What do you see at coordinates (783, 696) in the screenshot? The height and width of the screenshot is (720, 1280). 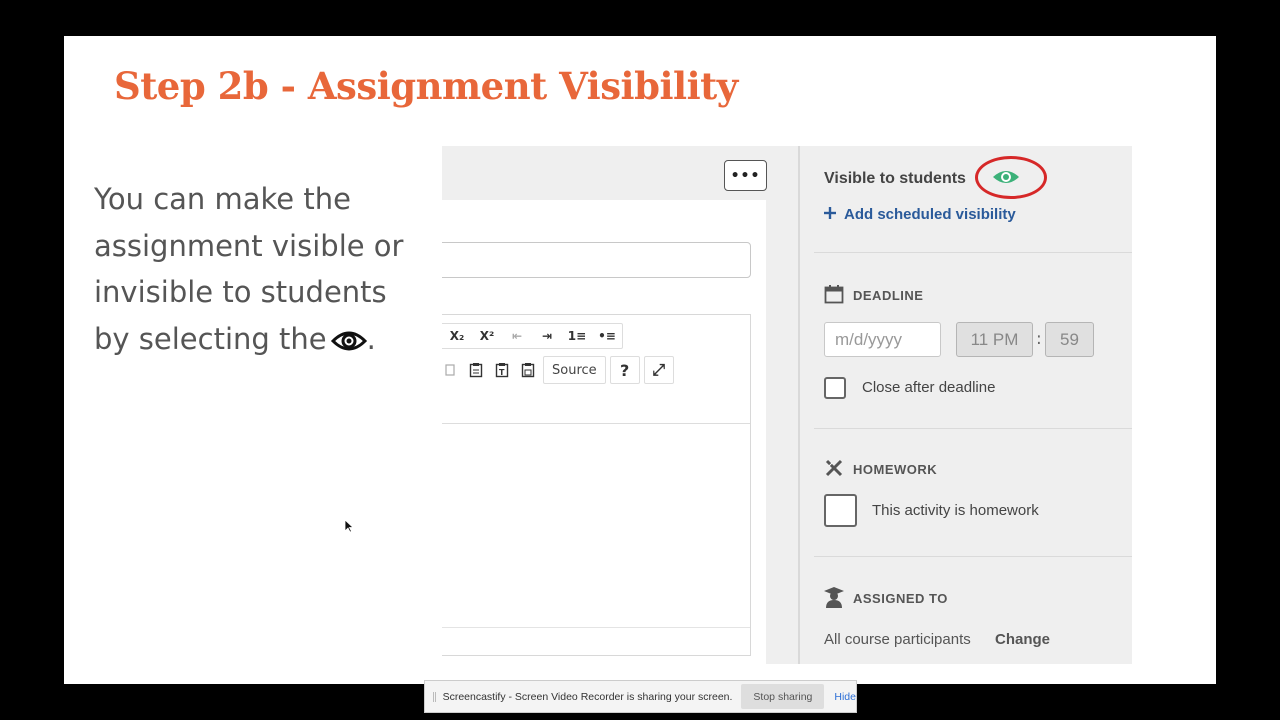 I see `stop-sharing-button: Stop sharing` at bounding box center [783, 696].